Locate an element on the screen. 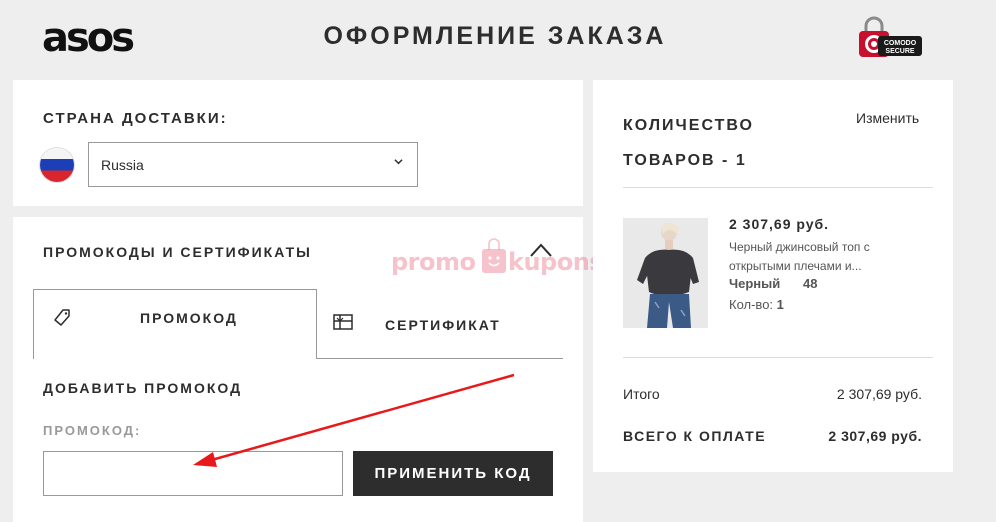  product-color: Черный is located at coordinates (755, 283).